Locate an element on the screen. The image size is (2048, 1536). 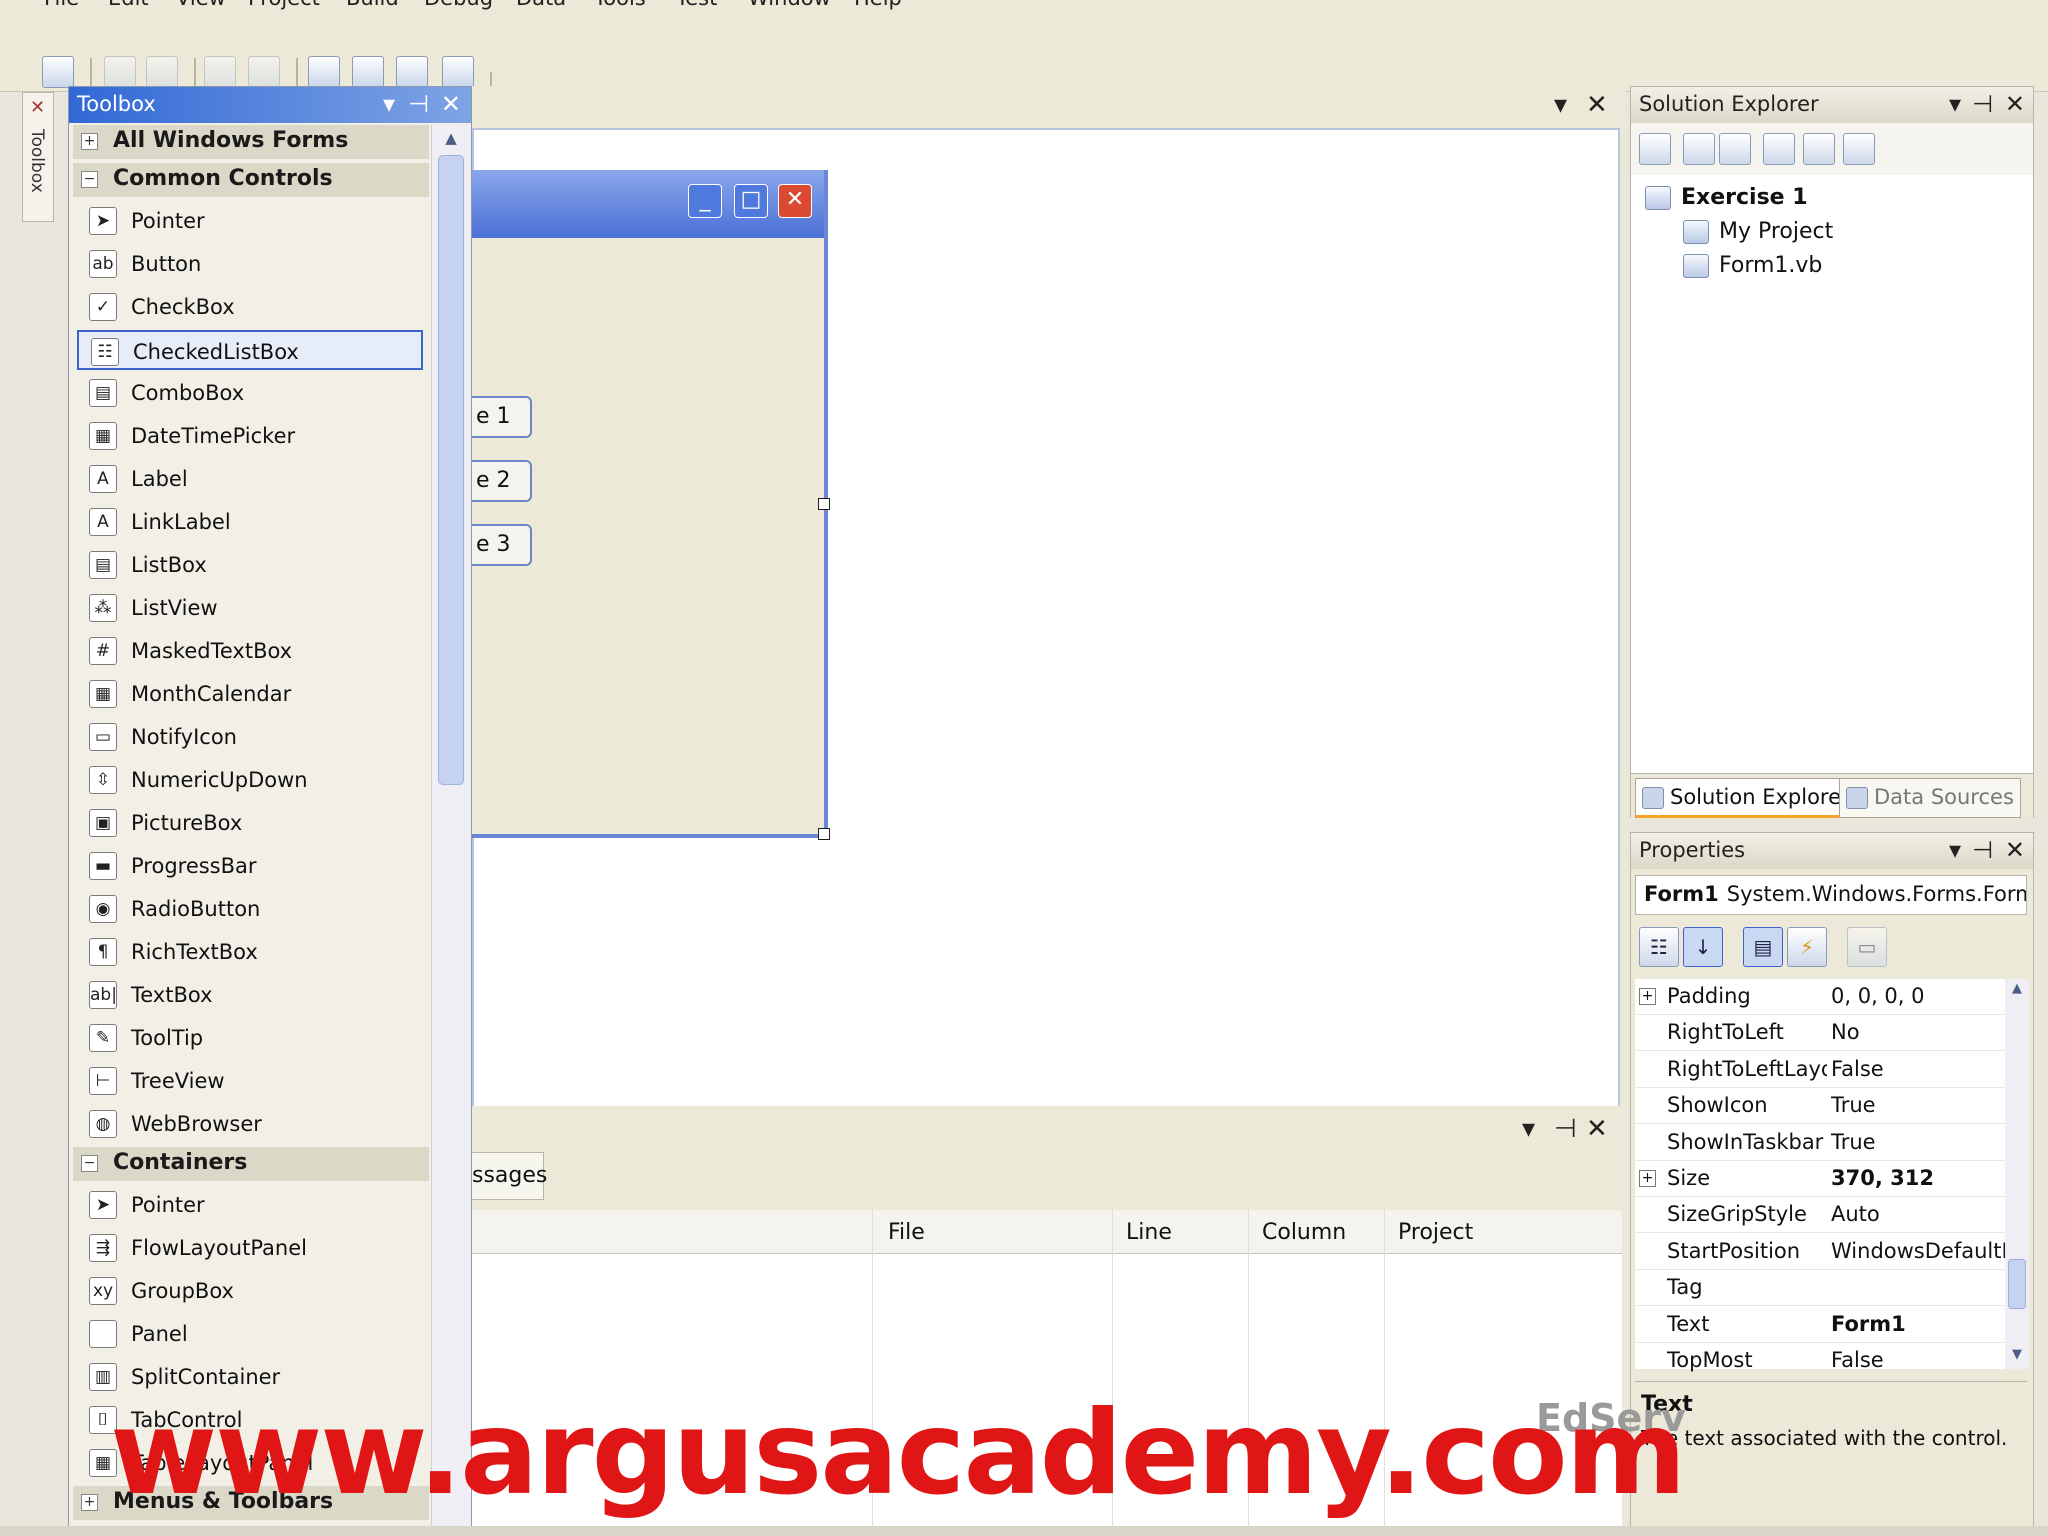
menu-edit: Edit is located at coordinates (128, 5).